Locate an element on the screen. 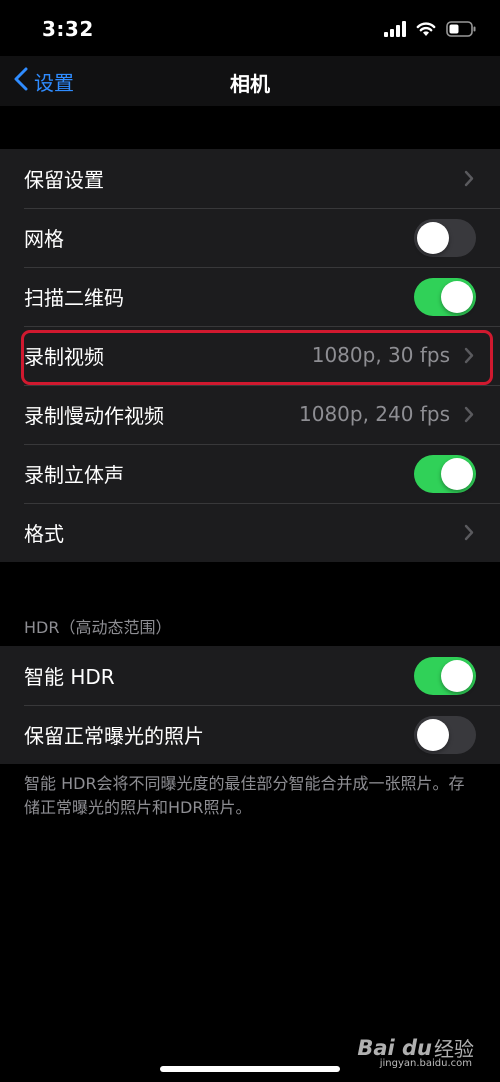 The width and height of the screenshot is (500, 1082). row-grid: 网格 is located at coordinates (250, 237).